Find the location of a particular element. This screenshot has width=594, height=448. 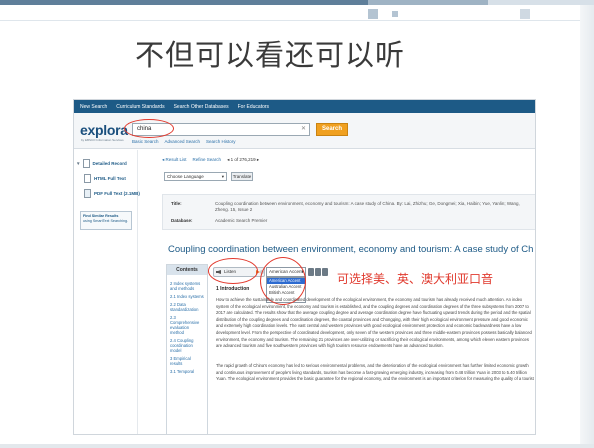

translate-row: Choose Language ▾ Translate is located at coordinates (208, 176).